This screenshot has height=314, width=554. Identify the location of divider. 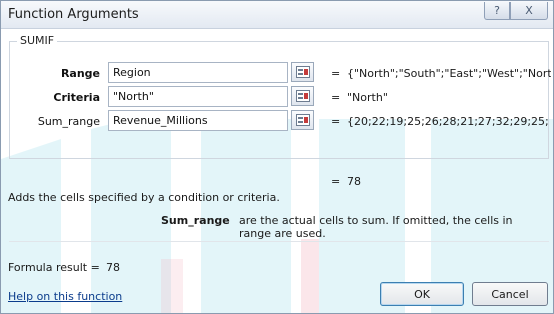
(279, 241).